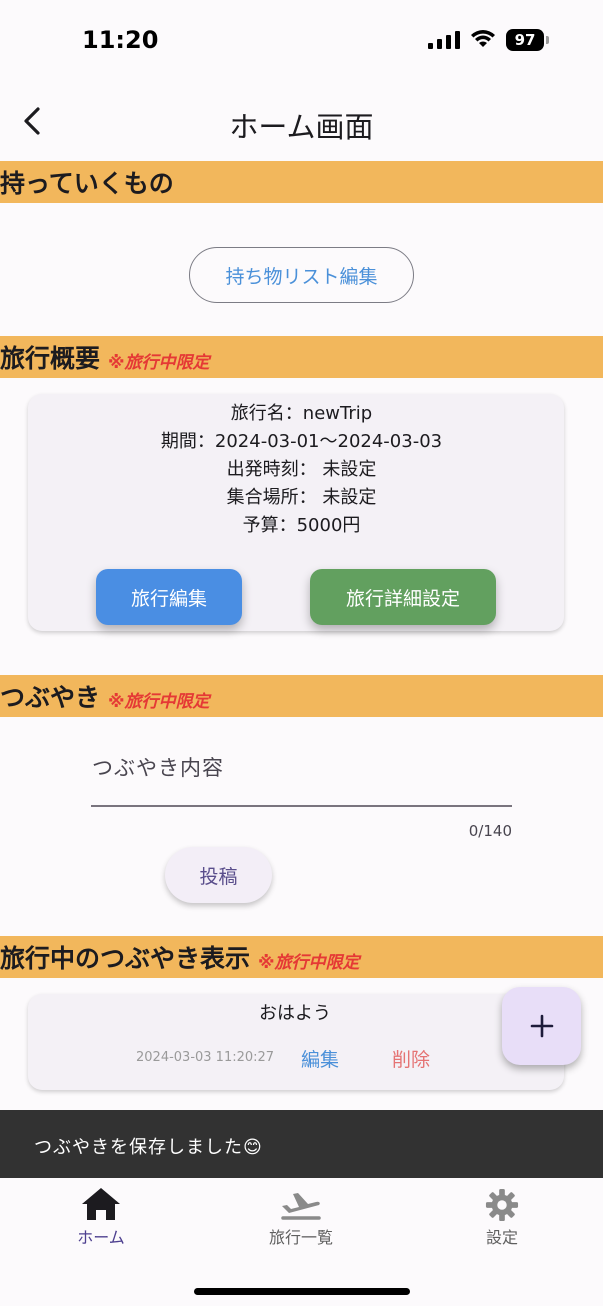  I want to click on trip-overview-title: 旅行概要, so click(50, 358).